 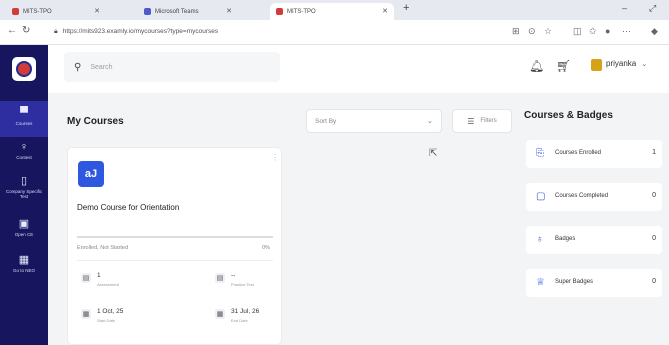 I want to click on stat-value: 1, so click(x=99, y=275).